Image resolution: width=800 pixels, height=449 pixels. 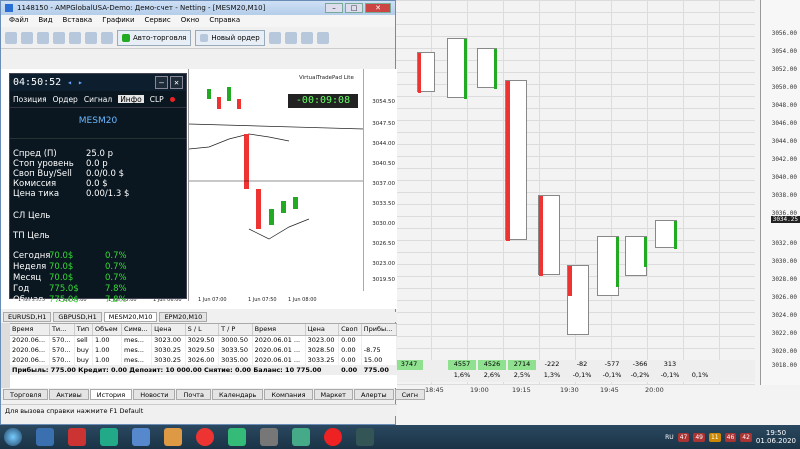 I want to click on bar-chart-icon, so click(x=274, y=37).